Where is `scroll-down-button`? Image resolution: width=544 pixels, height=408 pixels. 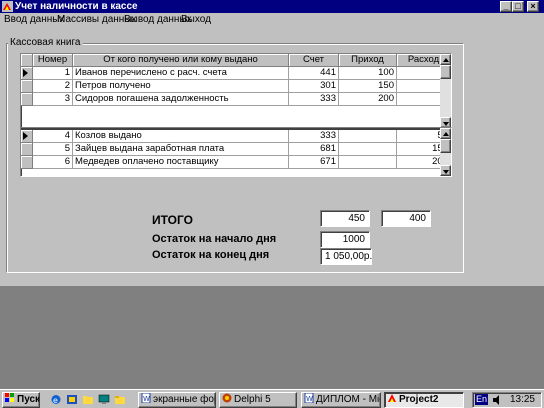
scroll-down-button is located at coordinates (445, 170).